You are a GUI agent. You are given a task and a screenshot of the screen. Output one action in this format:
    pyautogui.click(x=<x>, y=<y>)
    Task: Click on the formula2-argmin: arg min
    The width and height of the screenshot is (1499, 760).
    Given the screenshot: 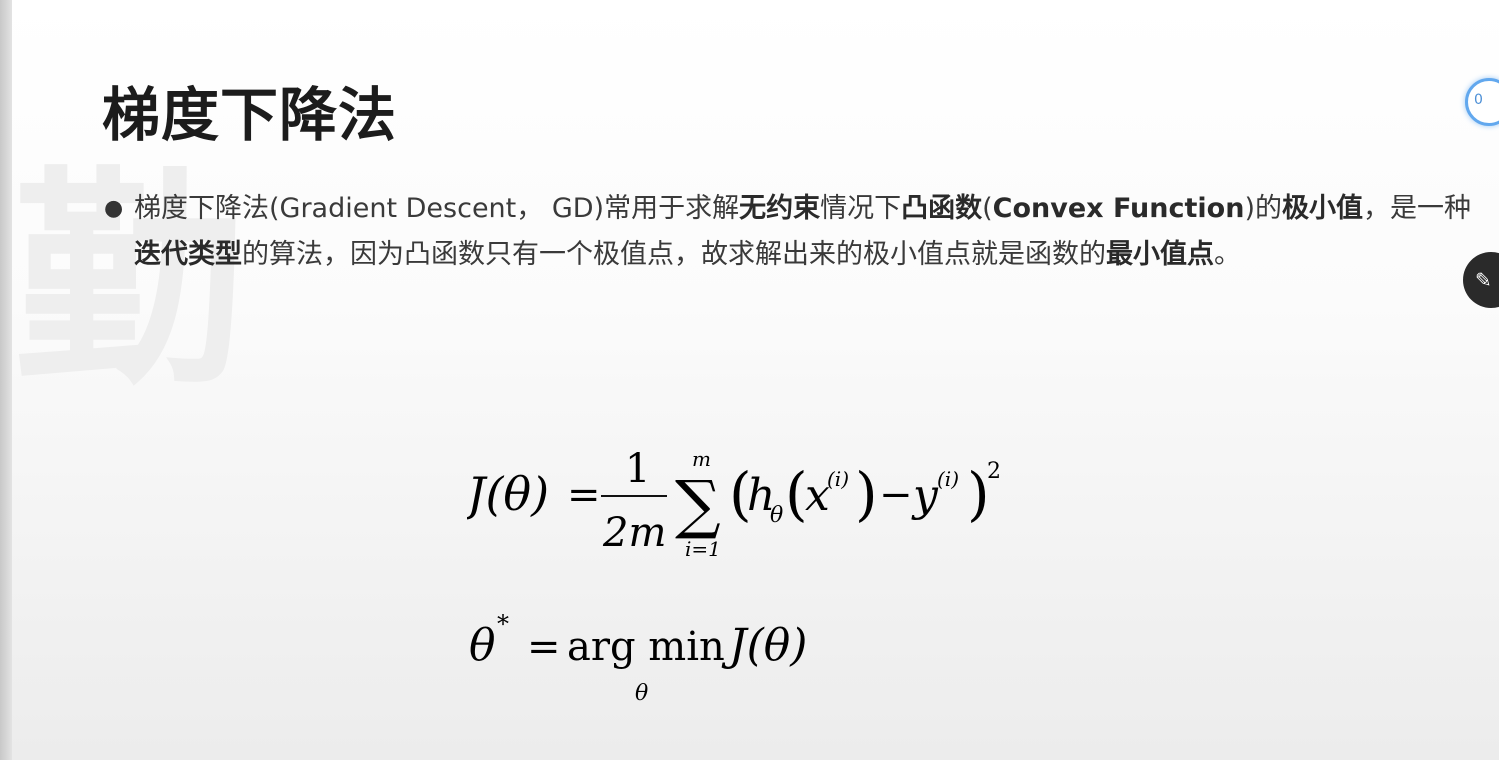 What is the action you would take?
    pyautogui.click(x=646, y=647)
    